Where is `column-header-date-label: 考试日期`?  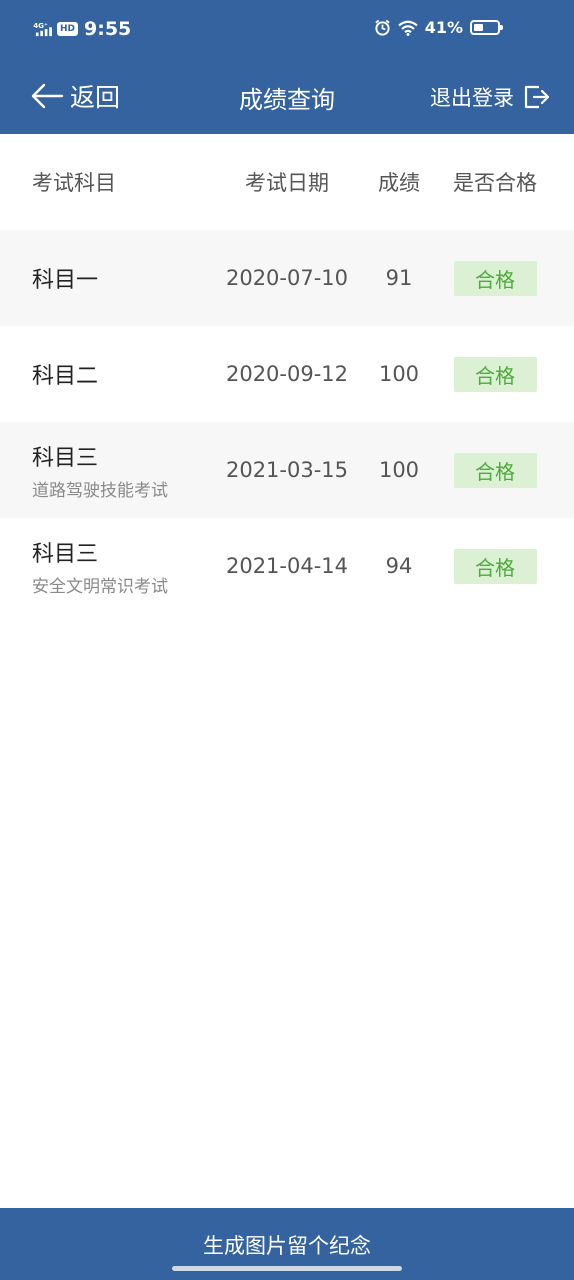
column-header-date-label: 考试日期 is located at coordinates (287, 183).